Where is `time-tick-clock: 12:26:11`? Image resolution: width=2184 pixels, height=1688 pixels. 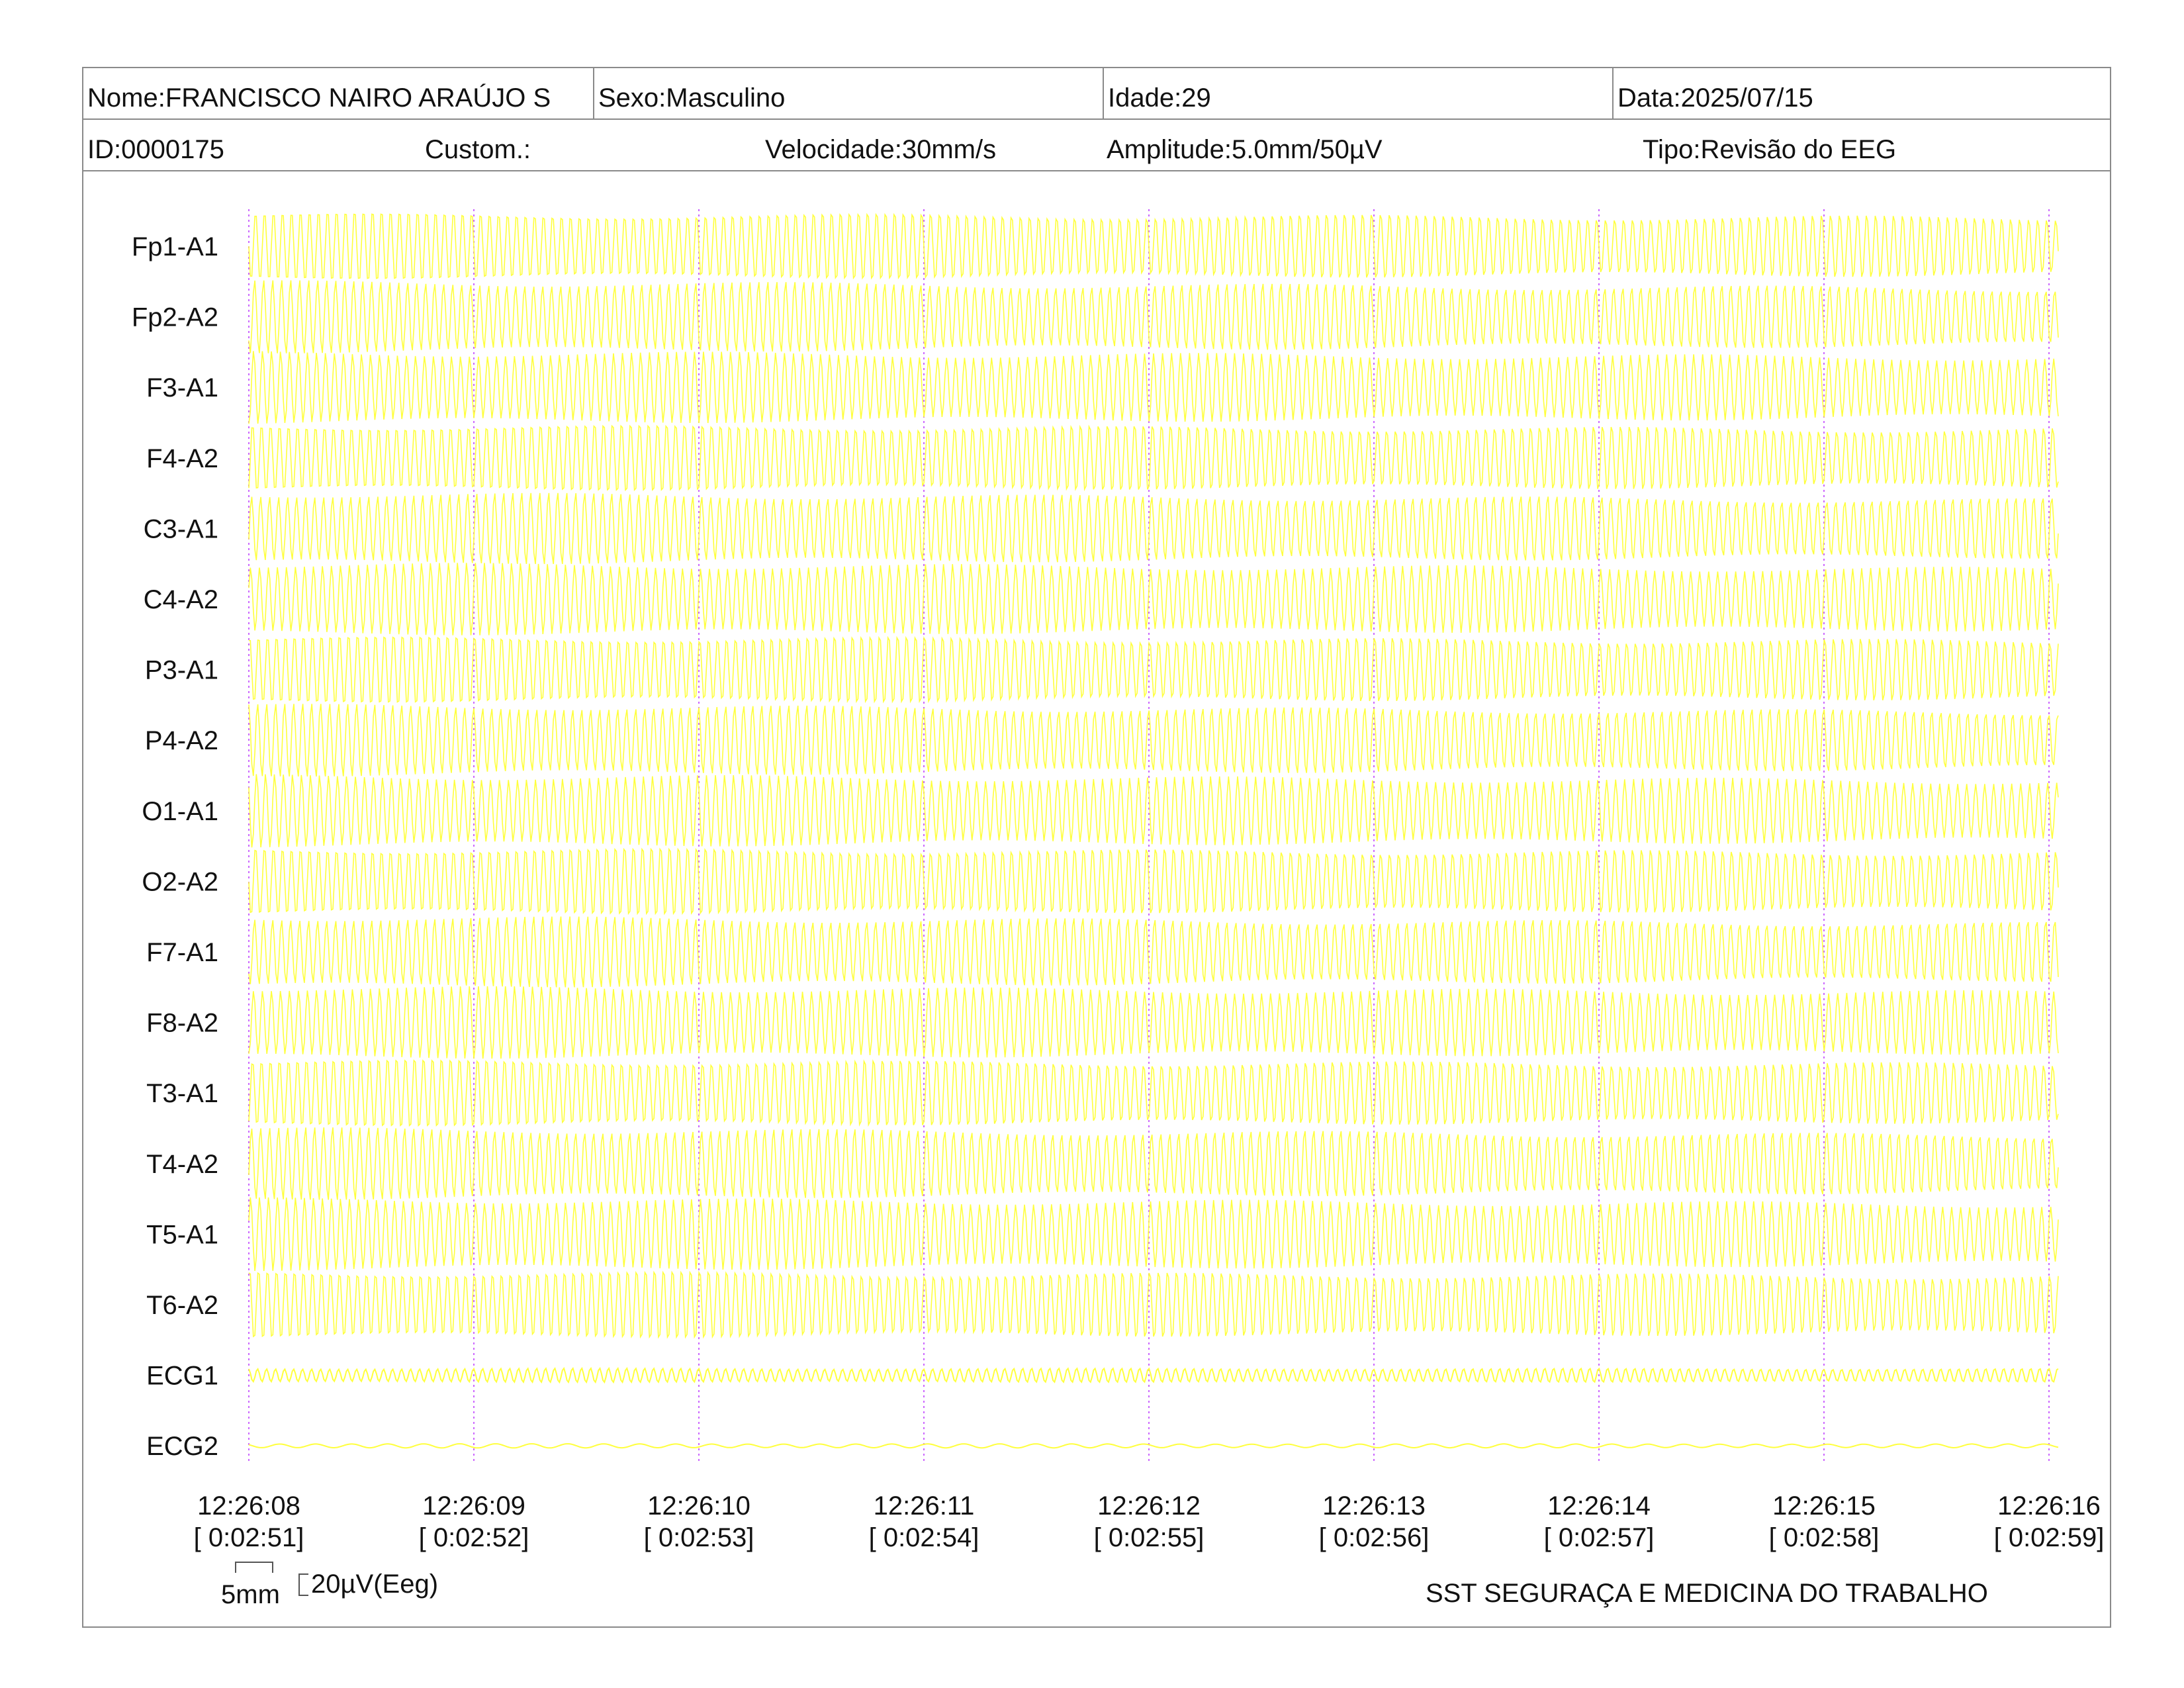
time-tick-clock: 12:26:11 is located at coordinates (924, 1506).